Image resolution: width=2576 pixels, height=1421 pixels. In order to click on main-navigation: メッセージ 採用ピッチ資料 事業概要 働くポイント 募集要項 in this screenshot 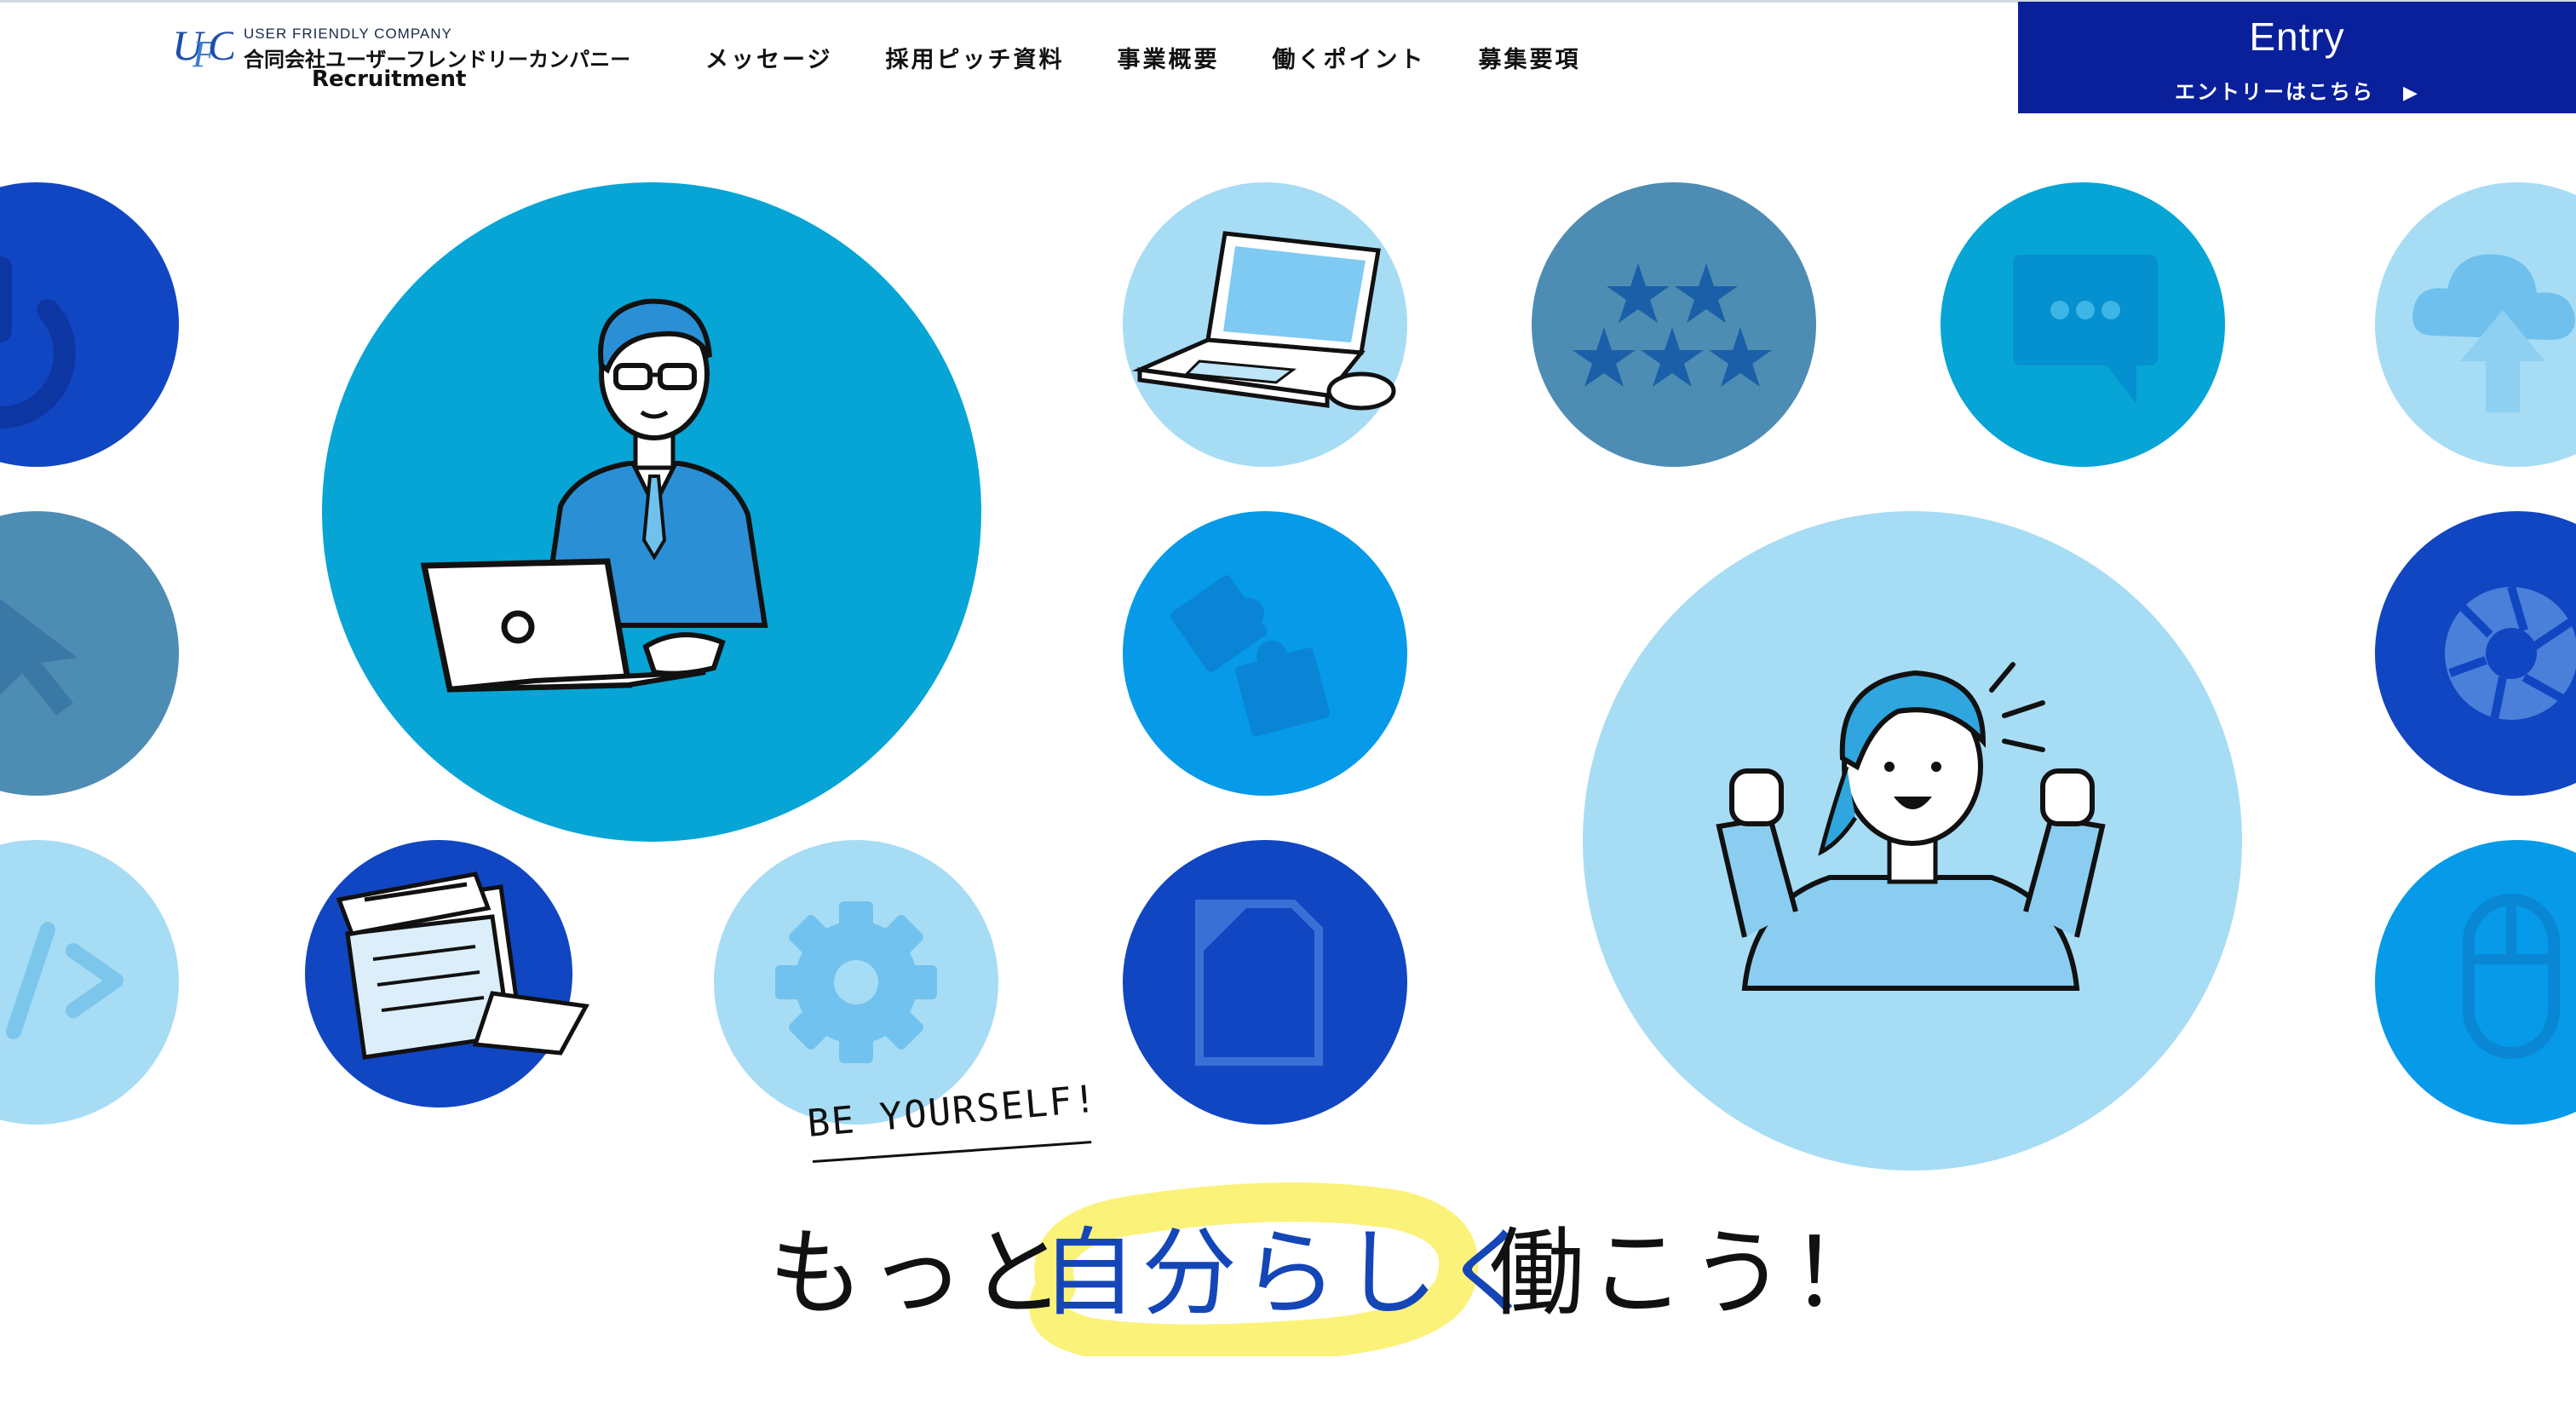, I will do `click(1169, 57)`.